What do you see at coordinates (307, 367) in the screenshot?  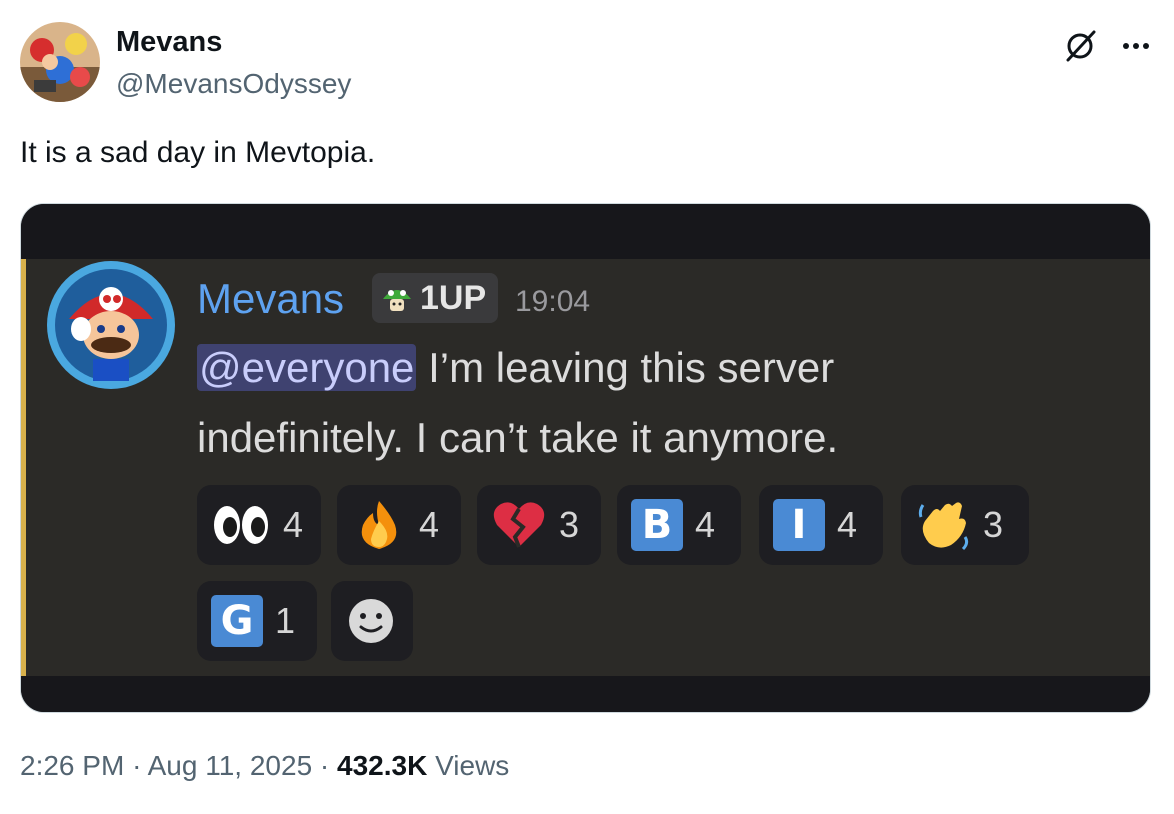 I see `everyone-mention: @everyone` at bounding box center [307, 367].